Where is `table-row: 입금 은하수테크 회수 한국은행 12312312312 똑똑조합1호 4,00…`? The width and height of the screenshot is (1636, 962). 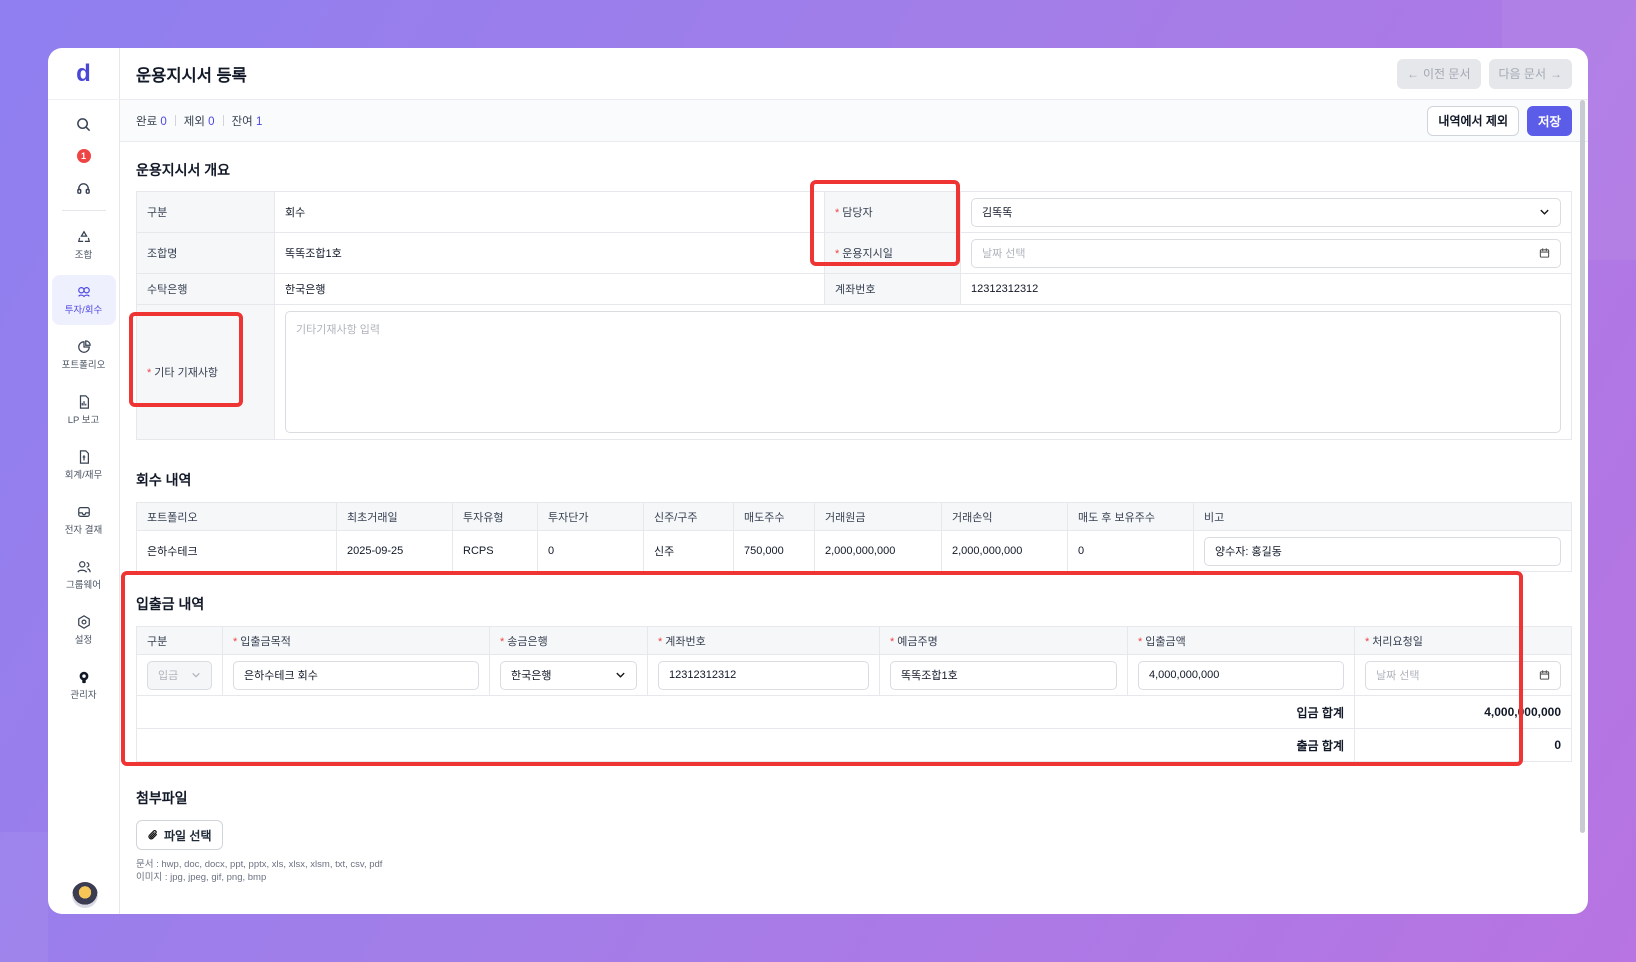 table-row: 입금 은하수테크 회수 한국은행 12312312312 똑똑조합1호 4,00… is located at coordinates (854, 675).